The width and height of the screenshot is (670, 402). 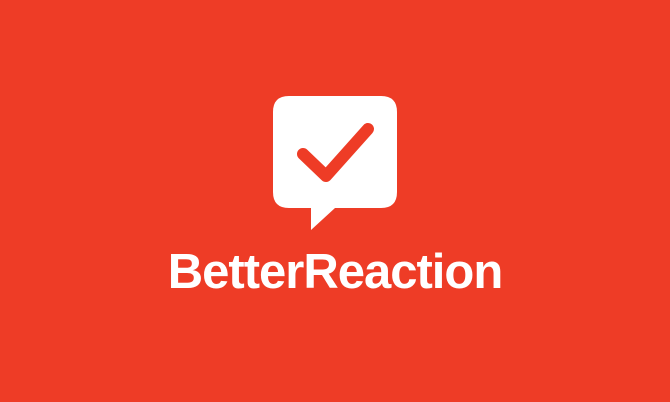 What do you see at coordinates (335, 163) in the screenshot?
I see `speech-bubble-checkmark-icon` at bounding box center [335, 163].